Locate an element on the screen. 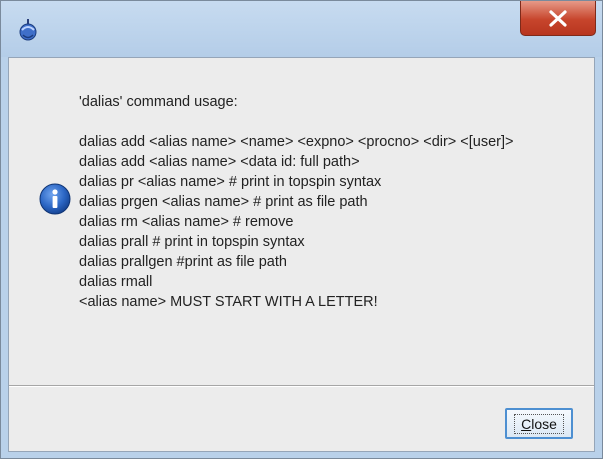 This screenshot has width=603, height=459. button-divider is located at coordinates (301, 386).